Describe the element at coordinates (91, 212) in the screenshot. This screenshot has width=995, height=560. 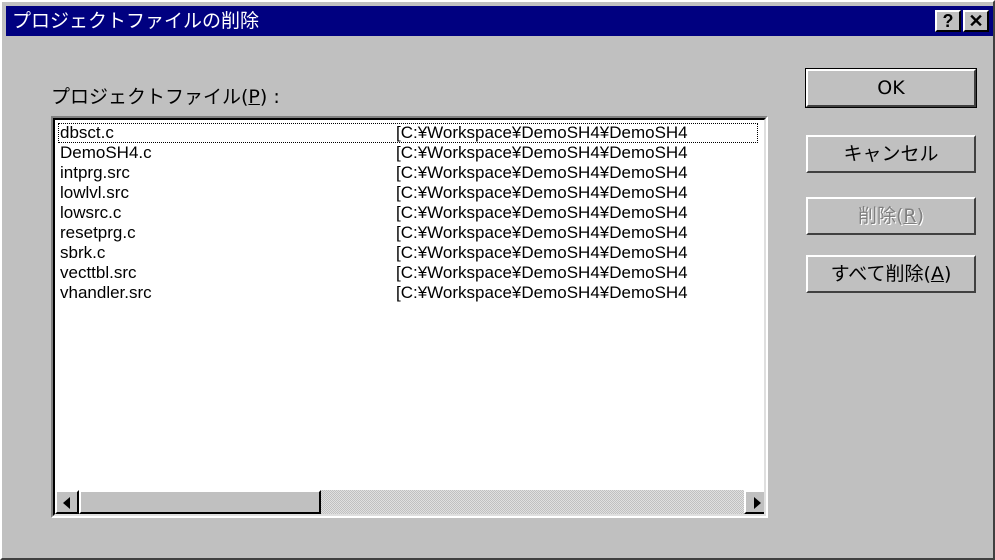
I see `file-name: lowsrc.c` at that location.